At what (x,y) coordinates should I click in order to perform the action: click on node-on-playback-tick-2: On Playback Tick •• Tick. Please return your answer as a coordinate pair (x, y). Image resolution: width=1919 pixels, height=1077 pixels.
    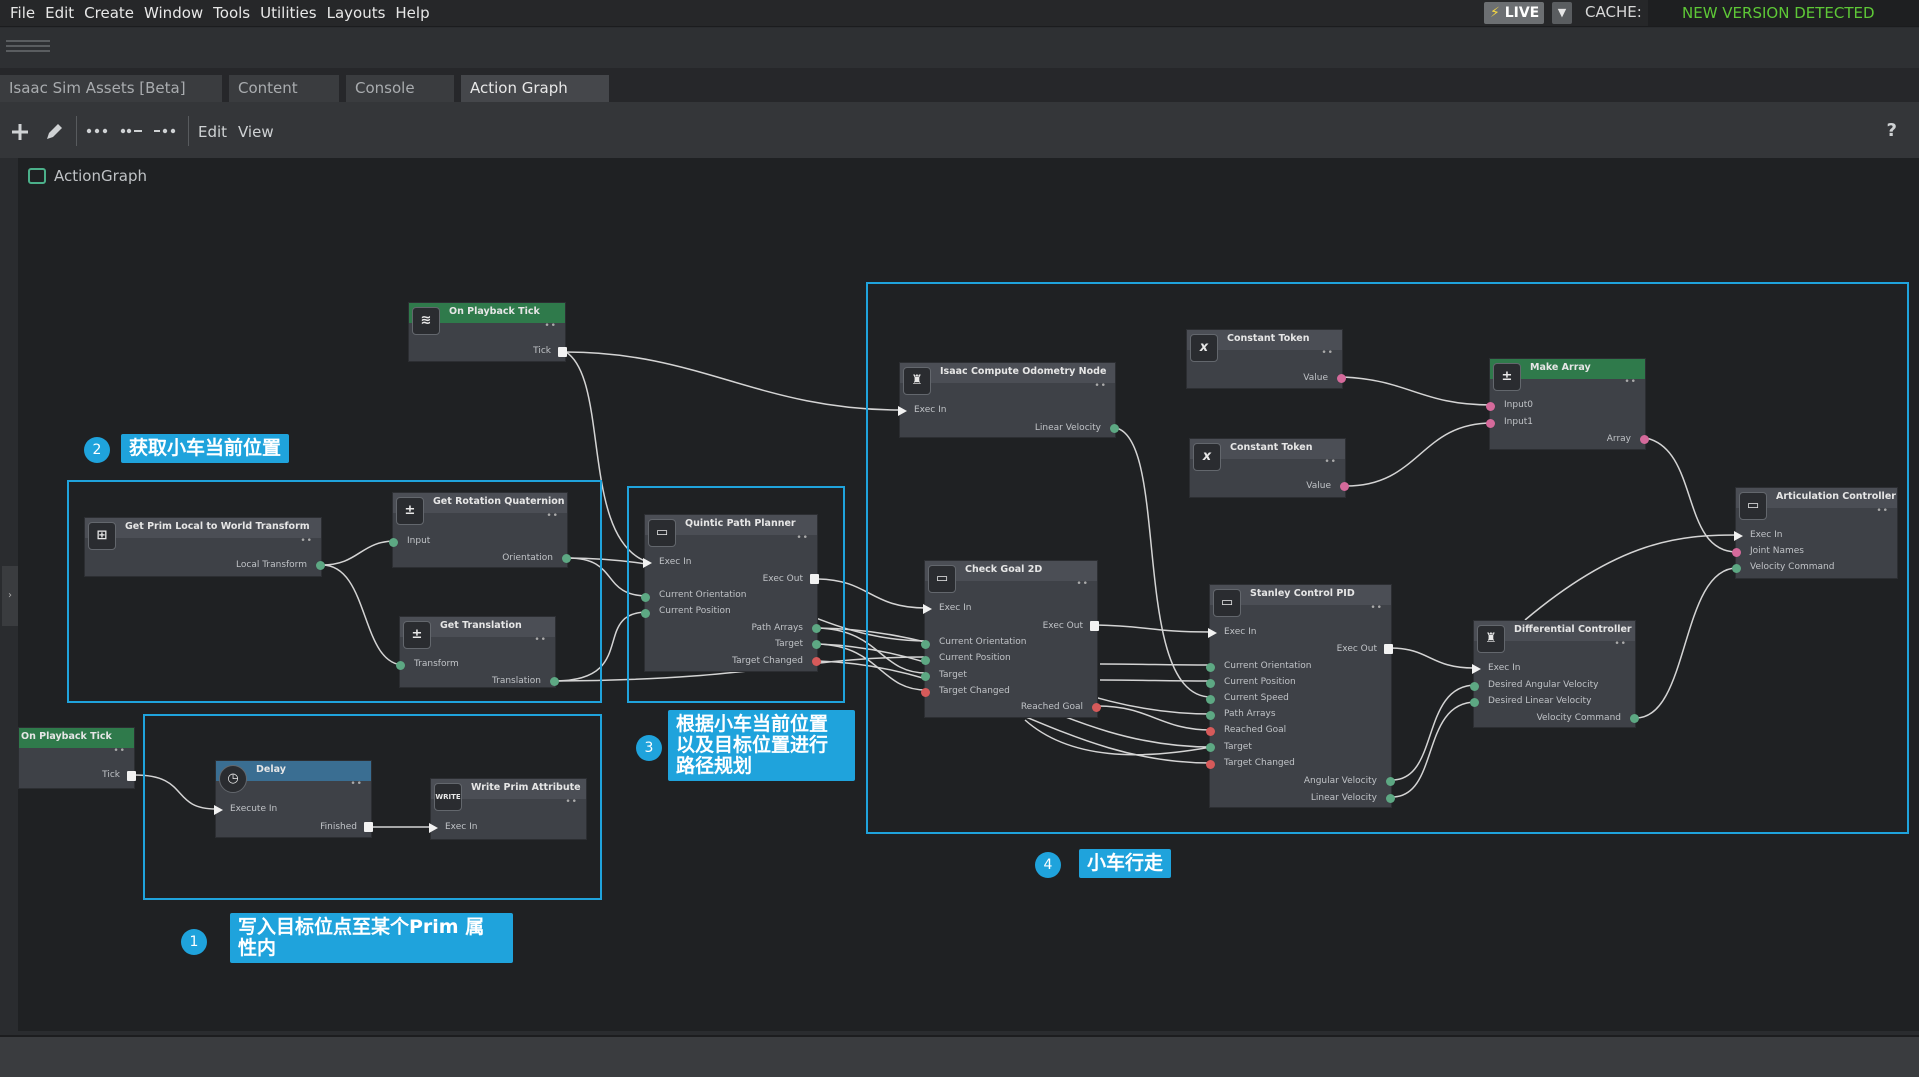
    Looking at the image, I should click on (77, 758).